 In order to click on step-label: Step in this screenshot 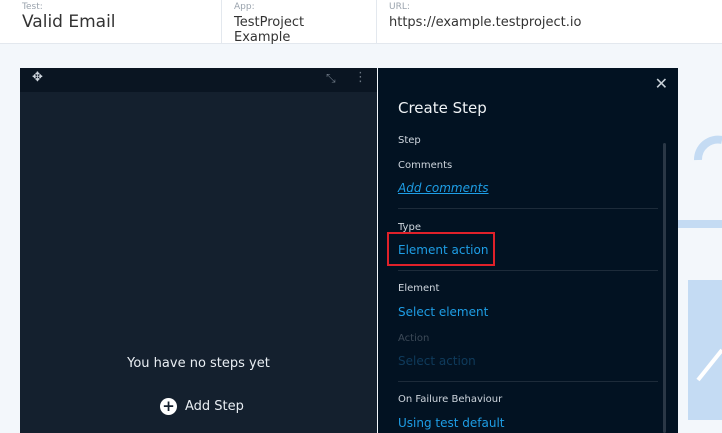, I will do `click(409, 140)`.